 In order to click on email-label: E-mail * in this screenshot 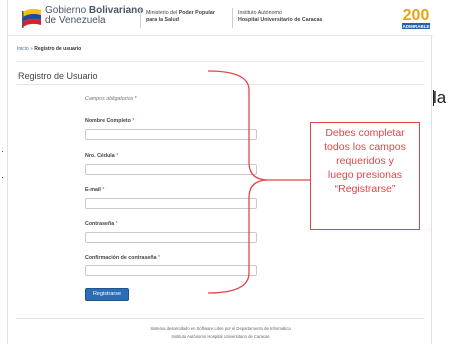, I will do `click(94, 190)`.